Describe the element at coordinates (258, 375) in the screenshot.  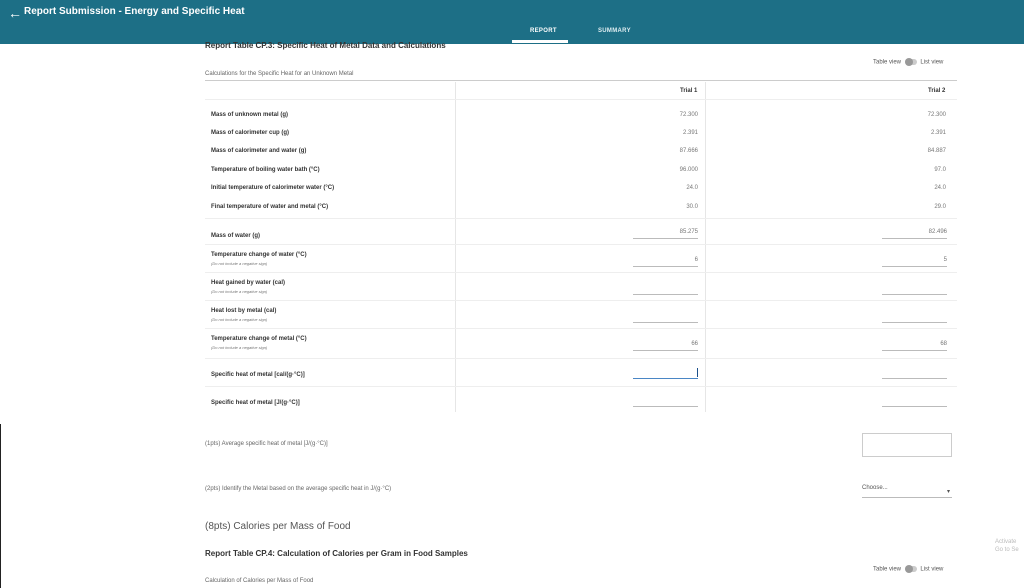
I see `row-label: Specific heat of metal [cal/(g·°C)]` at that location.